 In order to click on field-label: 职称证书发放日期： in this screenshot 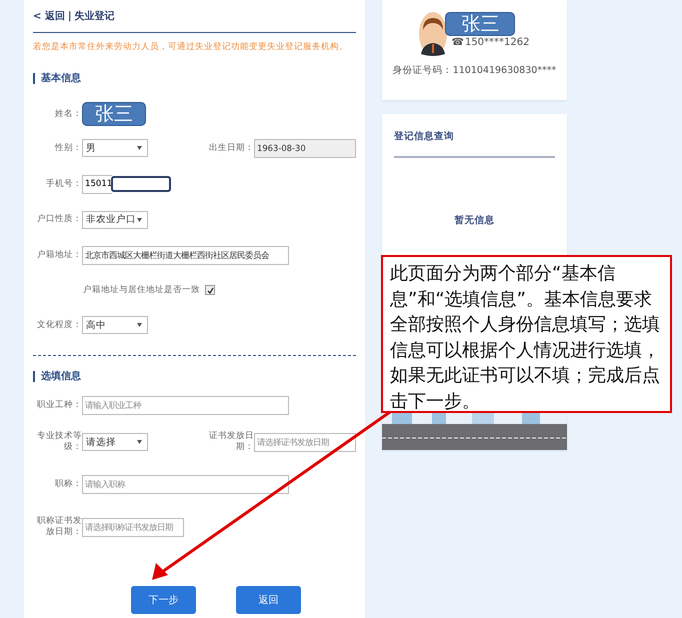, I will do `click(59, 527)`.